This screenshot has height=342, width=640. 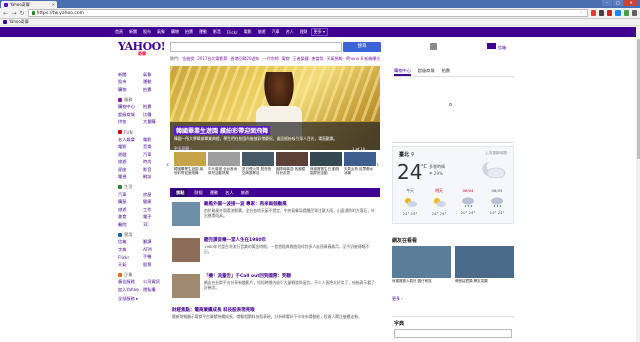 What do you see at coordinates (484, 281) in the screenshot?
I see `explore-caption: 萌獸搶鏡頭 網友笑翻` at bounding box center [484, 281].